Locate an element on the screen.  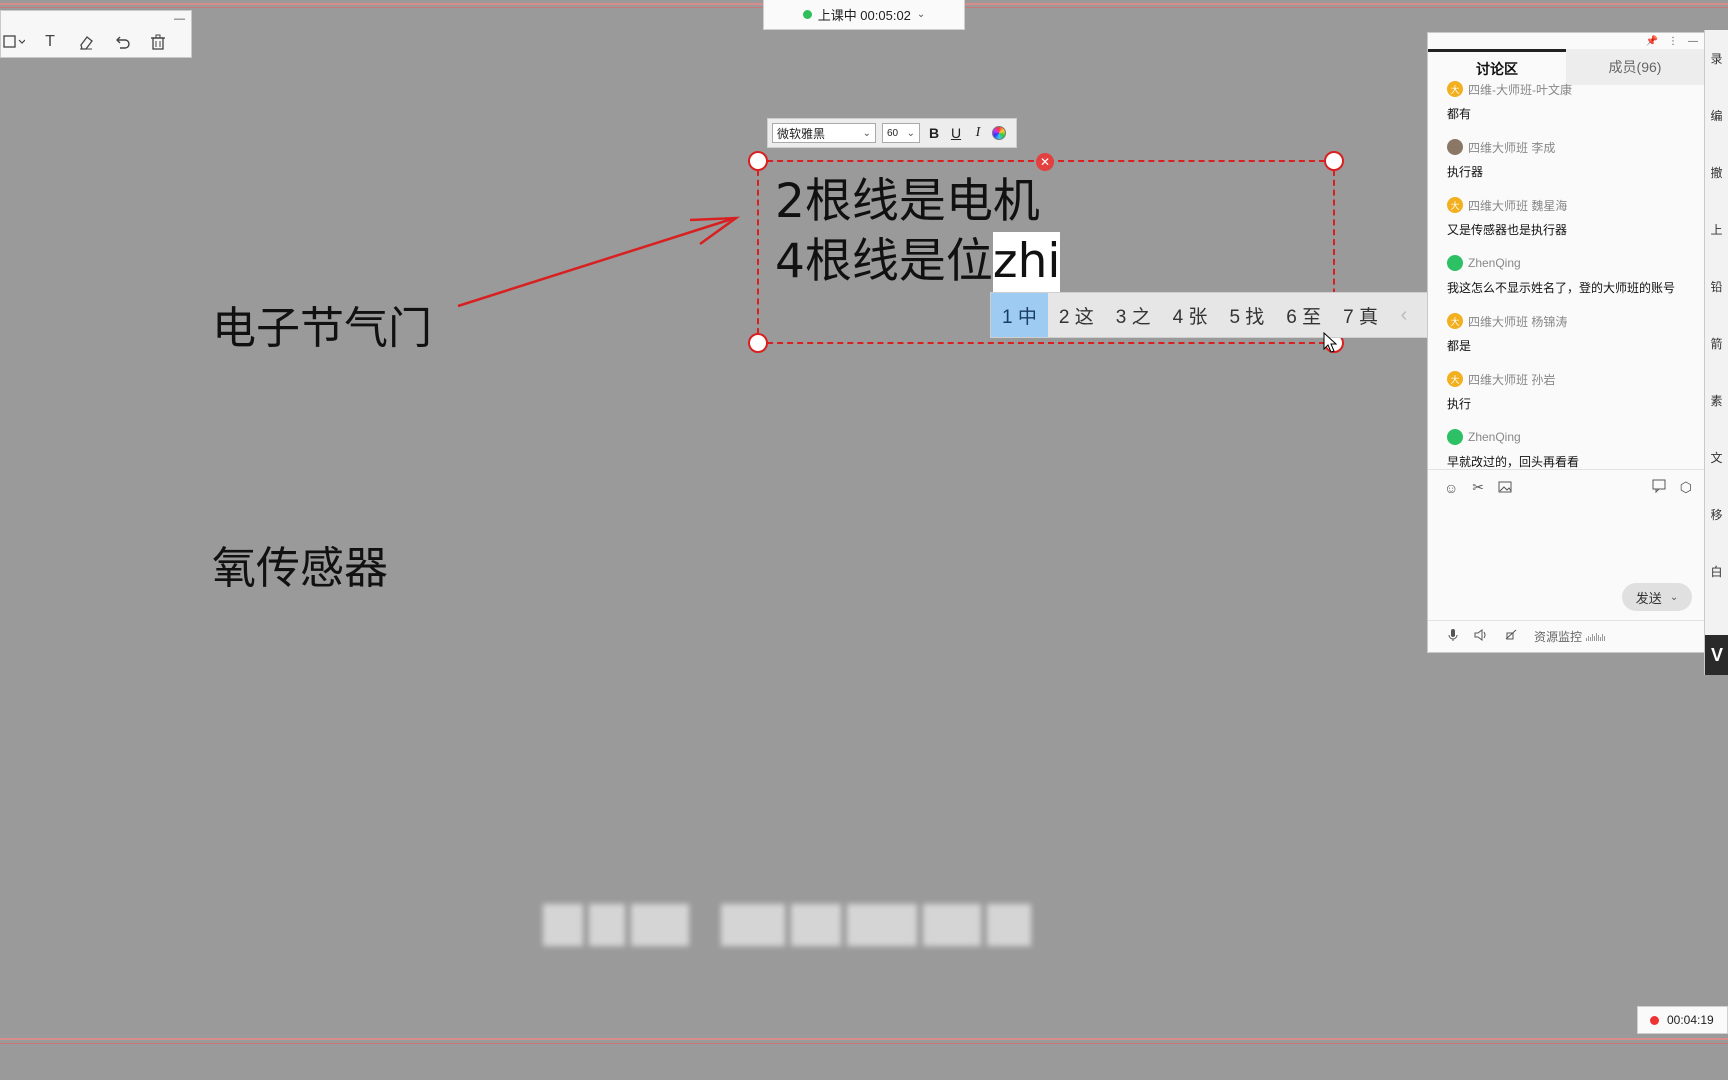
side-tool-item: 素 is located at coordinates (1716, 400).